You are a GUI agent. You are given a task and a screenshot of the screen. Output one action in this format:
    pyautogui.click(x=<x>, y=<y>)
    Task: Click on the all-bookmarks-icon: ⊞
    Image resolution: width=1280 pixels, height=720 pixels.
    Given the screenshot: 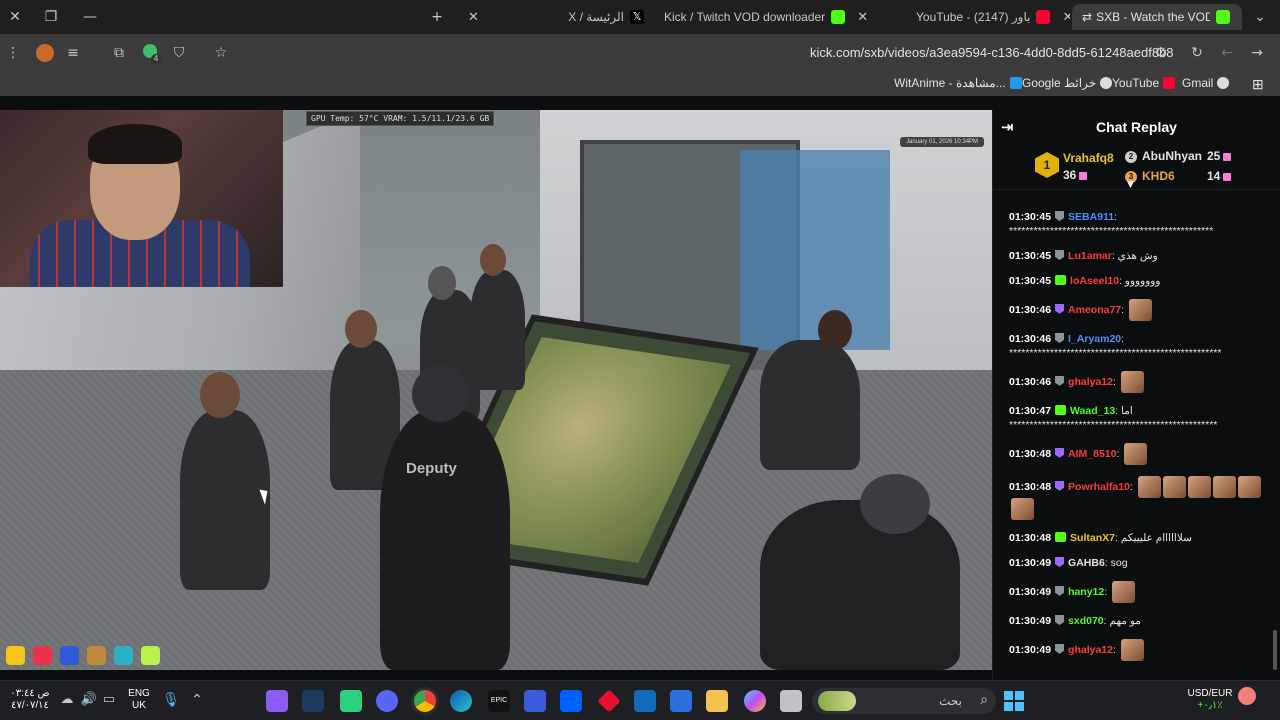 What is the action you would take?
    pyautogui.click(x=1258, y=84)
    